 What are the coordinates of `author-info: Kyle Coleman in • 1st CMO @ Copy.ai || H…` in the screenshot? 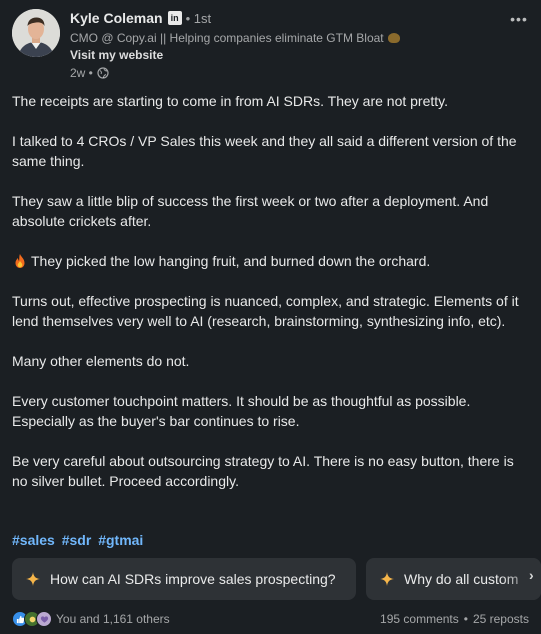 It's located at (235, 44).